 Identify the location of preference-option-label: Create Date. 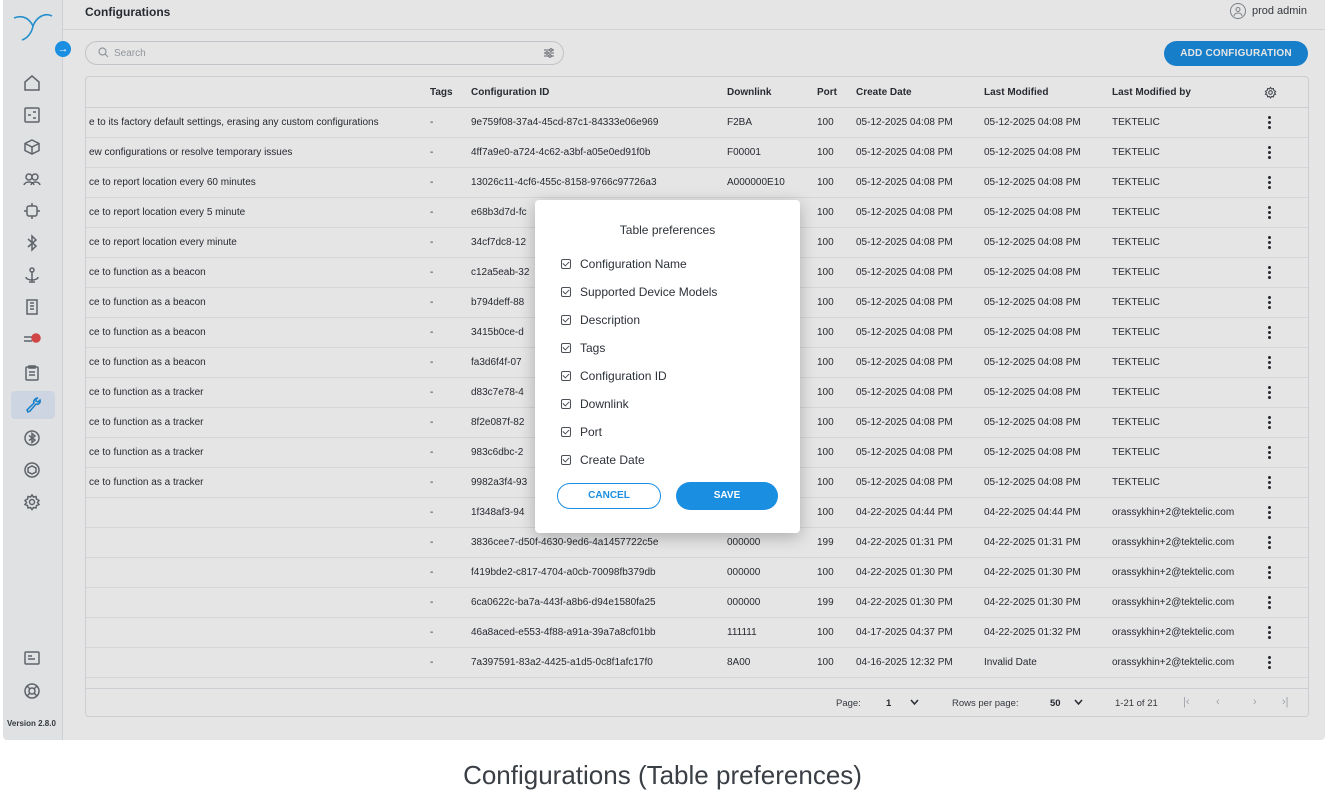
(612, 460).